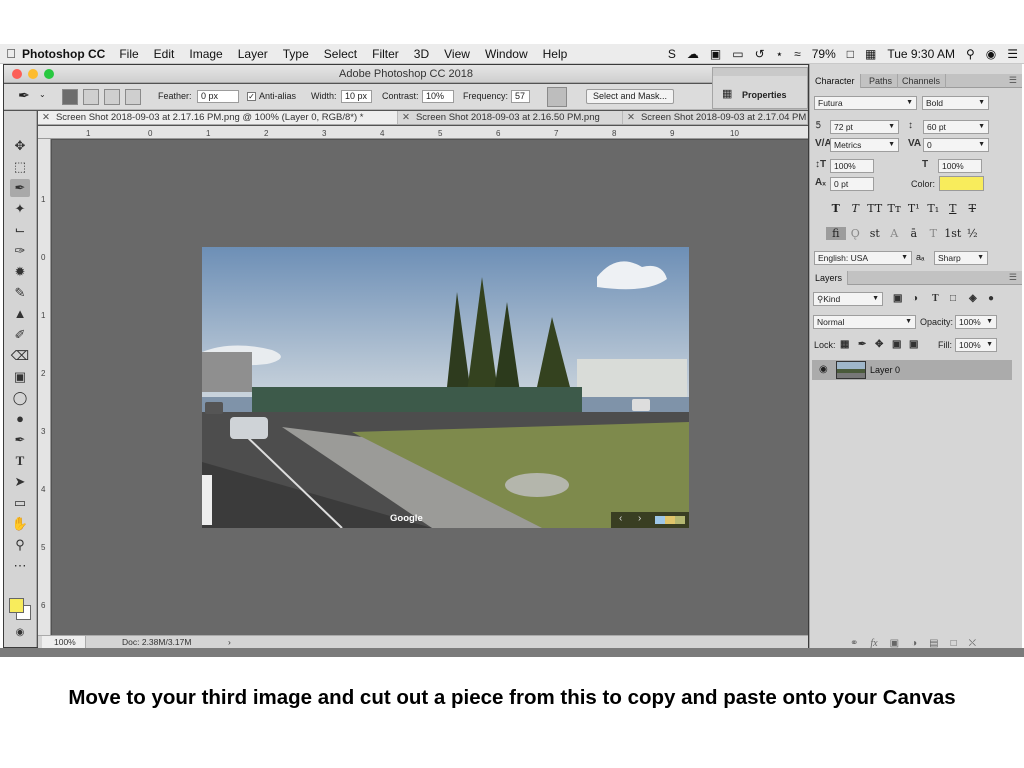 This screenshot has height=768, width=1024. What do you see at coordinates (895, 208) in the screenshot?
I see `small-caps-icon: Tᴛ` at bounding box center [895, 208].